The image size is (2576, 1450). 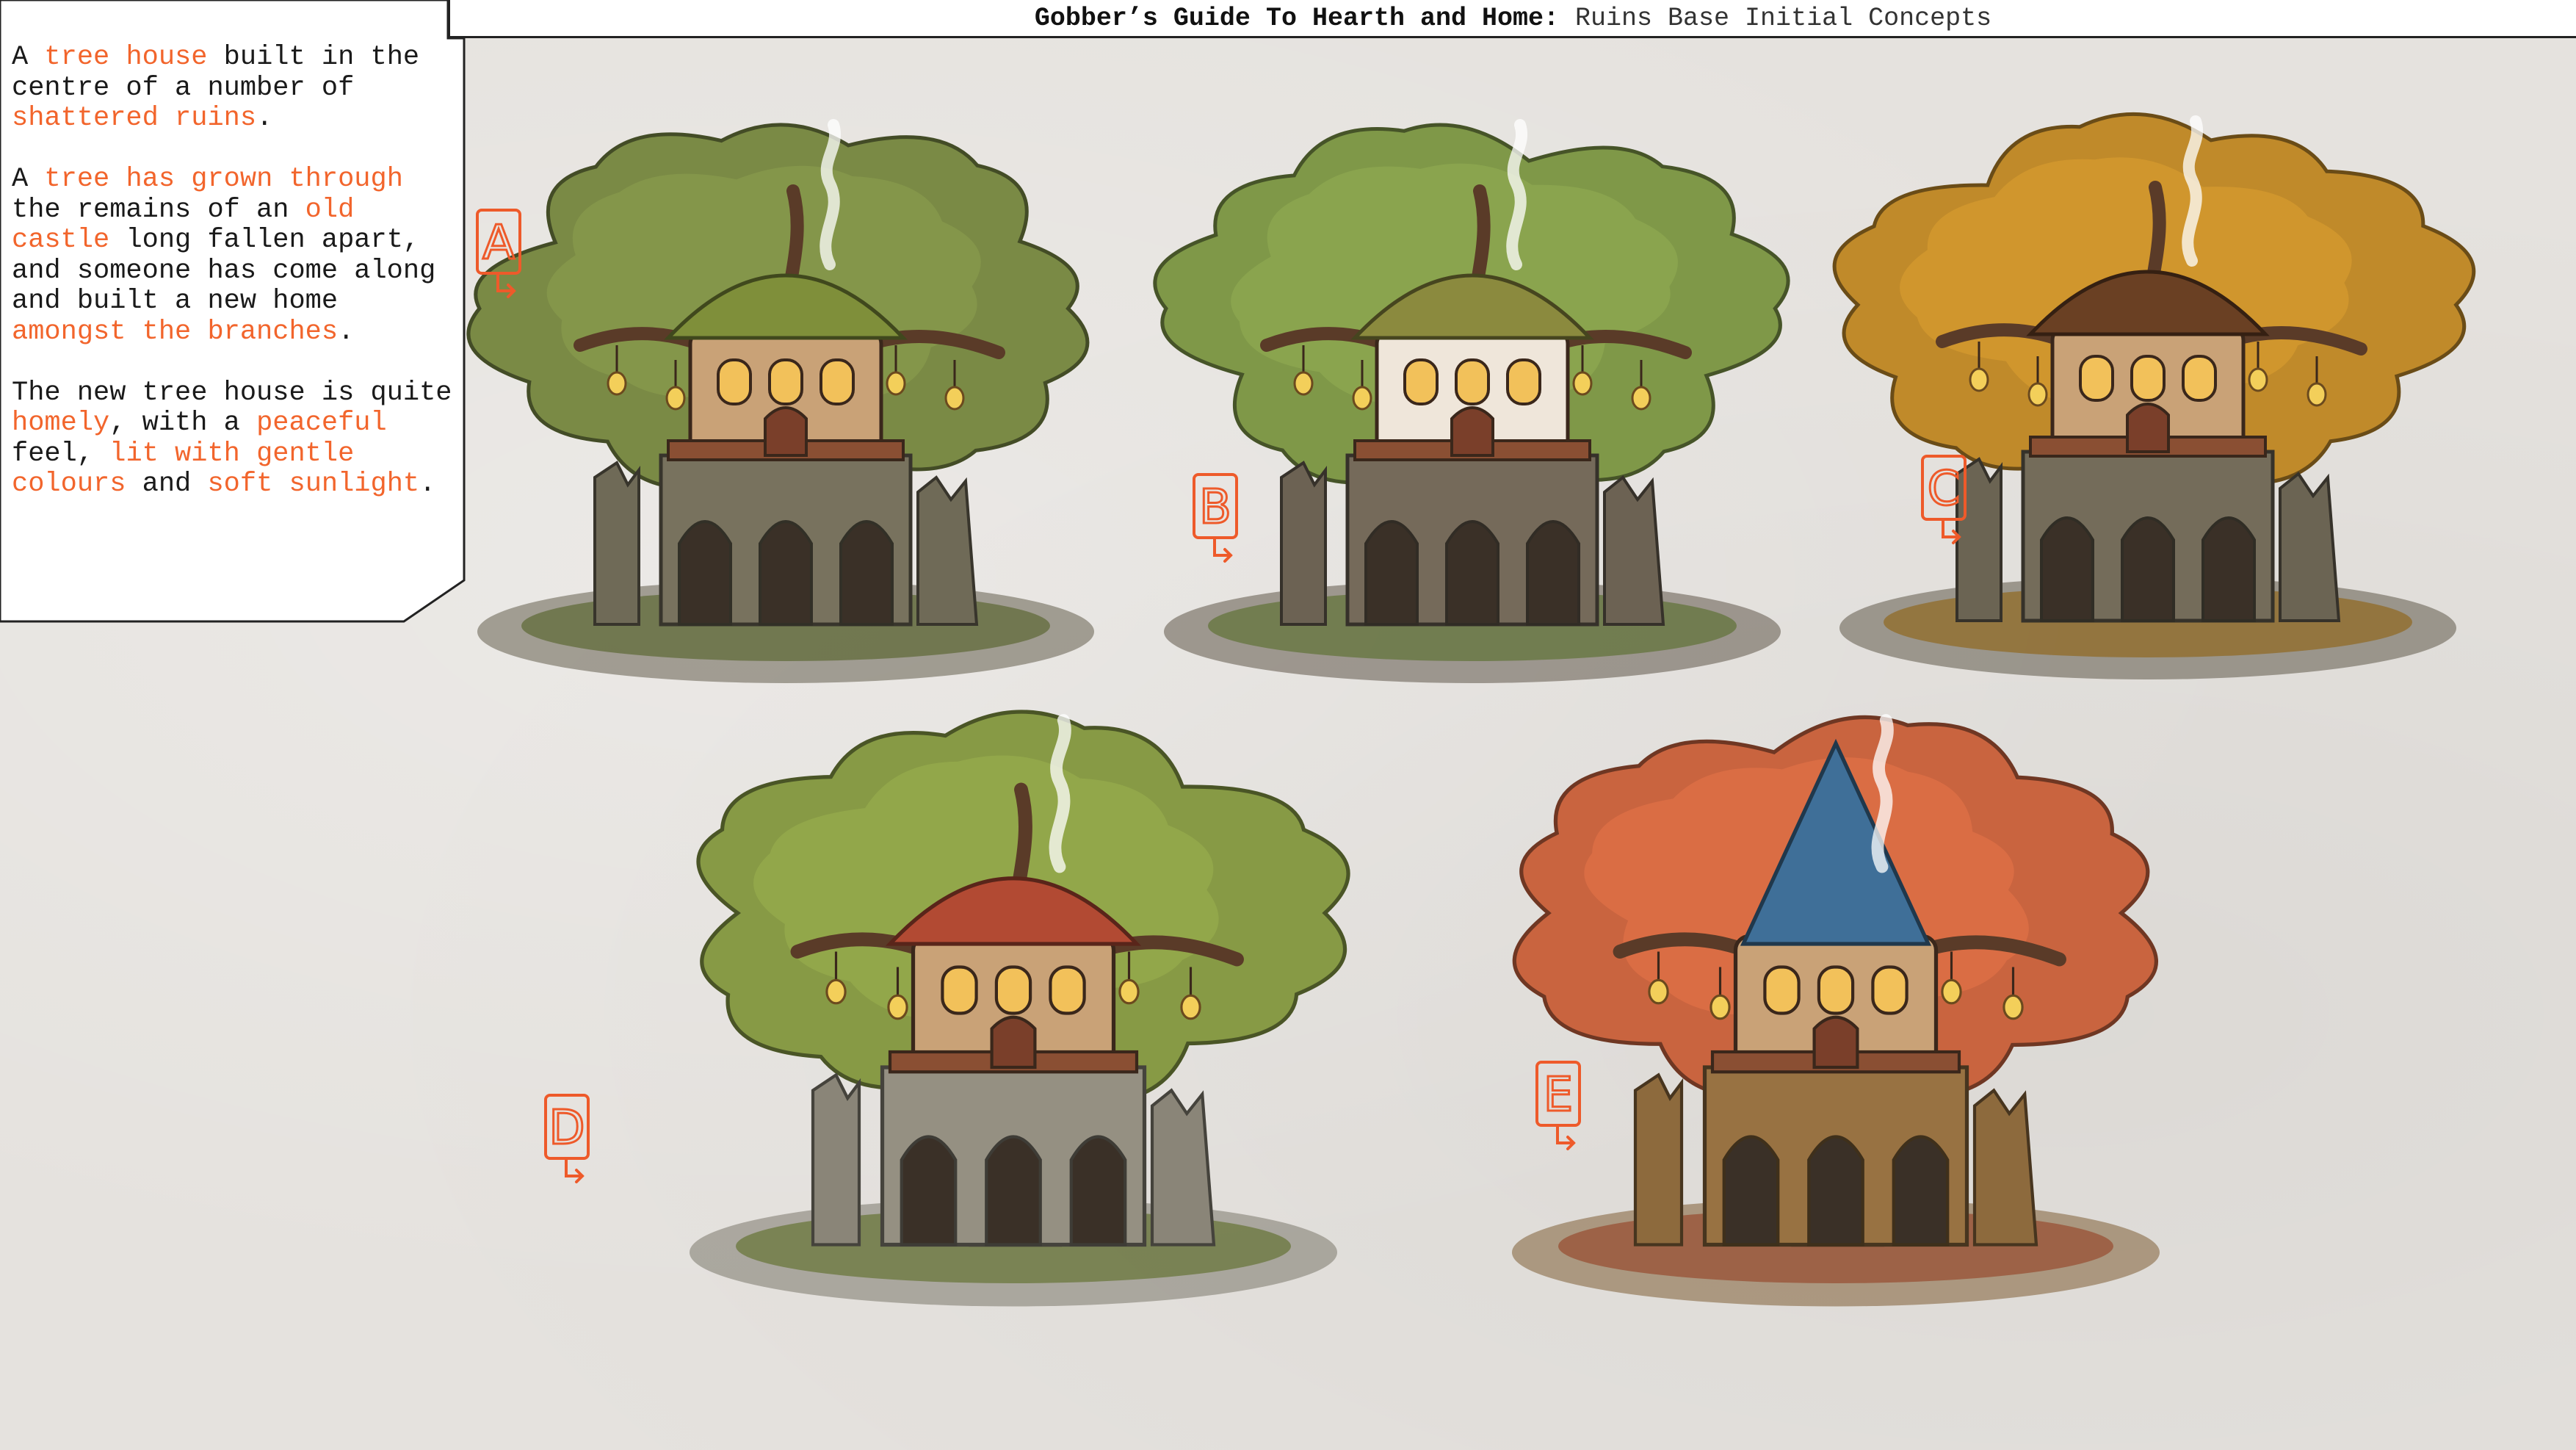 I want to click on concept-a-art, so click(x=780, y=401).